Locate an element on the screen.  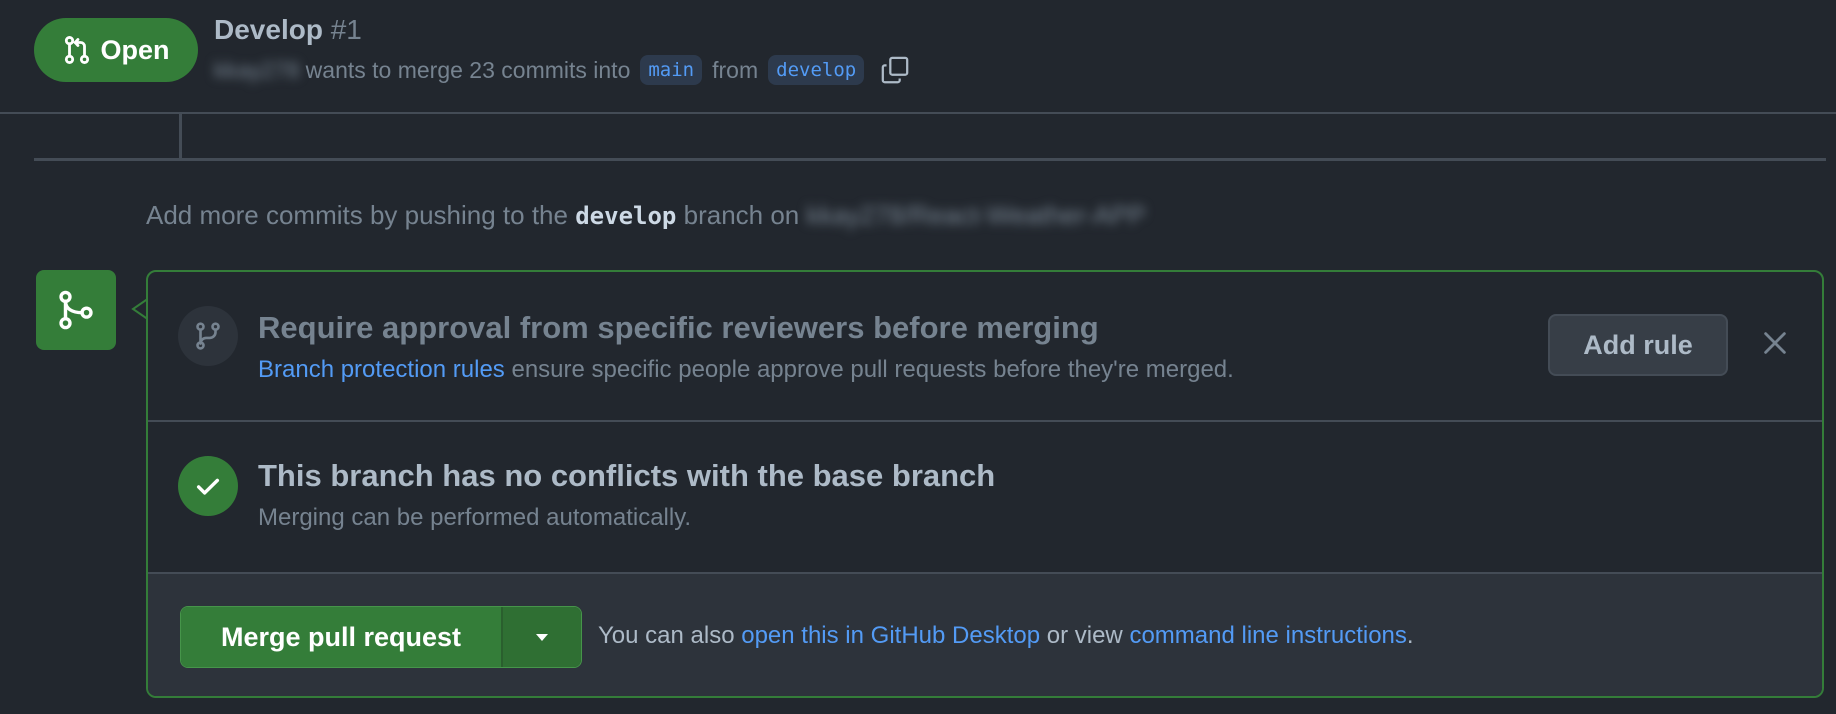
branch-protection-rules-link: Branch protection rules is located at coordinates (381, 369).